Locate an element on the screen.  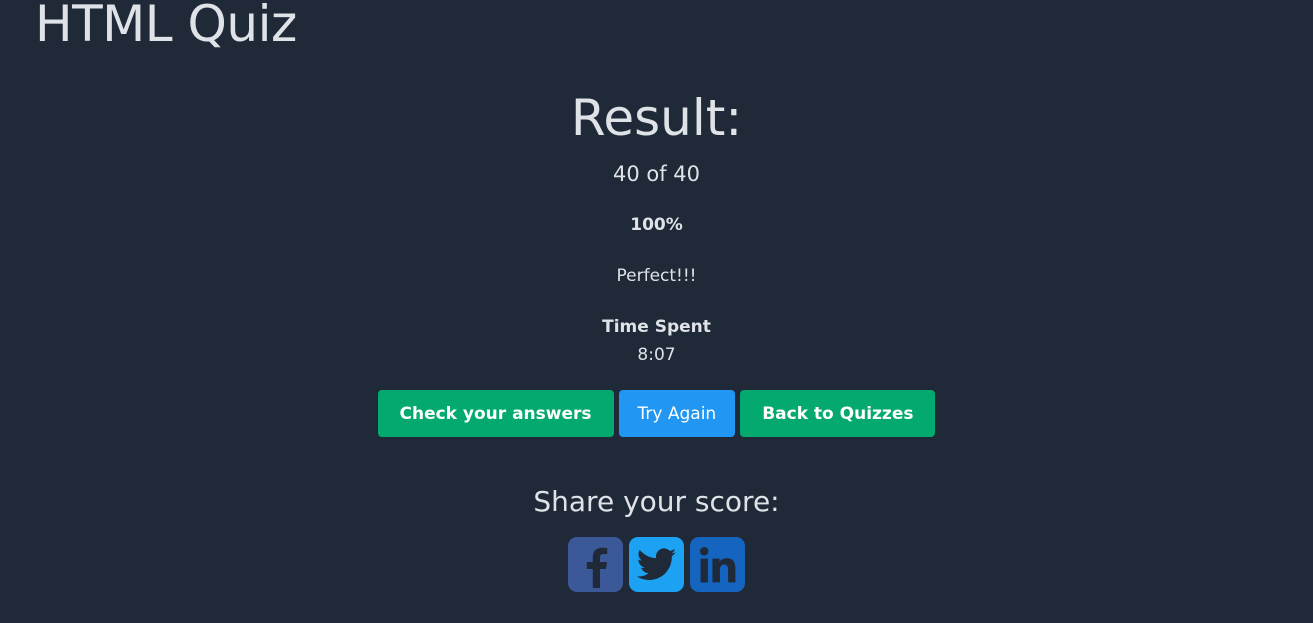
facebook-share-button is located at coordinates (595, 564).